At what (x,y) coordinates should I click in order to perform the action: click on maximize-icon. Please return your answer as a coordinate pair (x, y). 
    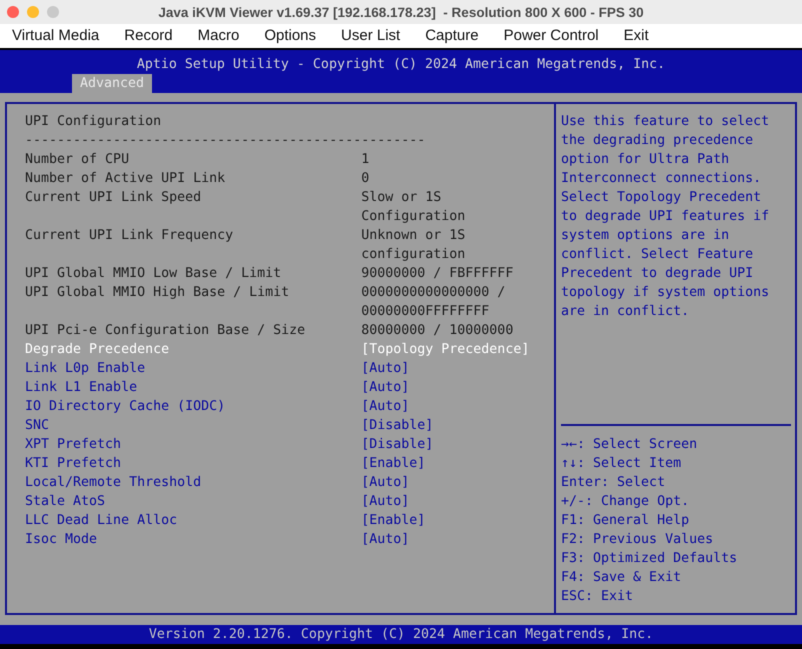
    Looking at the image, I should click on (53, 12).